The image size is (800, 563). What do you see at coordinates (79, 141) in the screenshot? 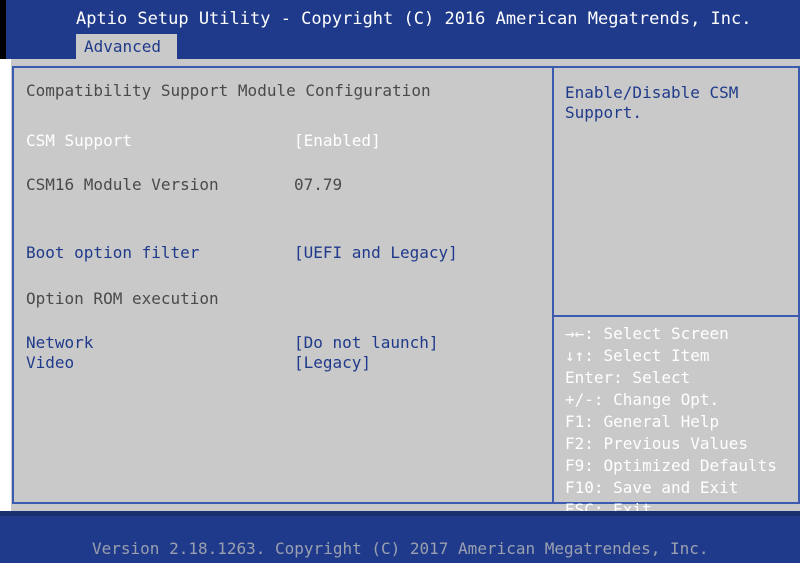
I see `csm-support-label: CSM Support` at bounding box center [79, 141].